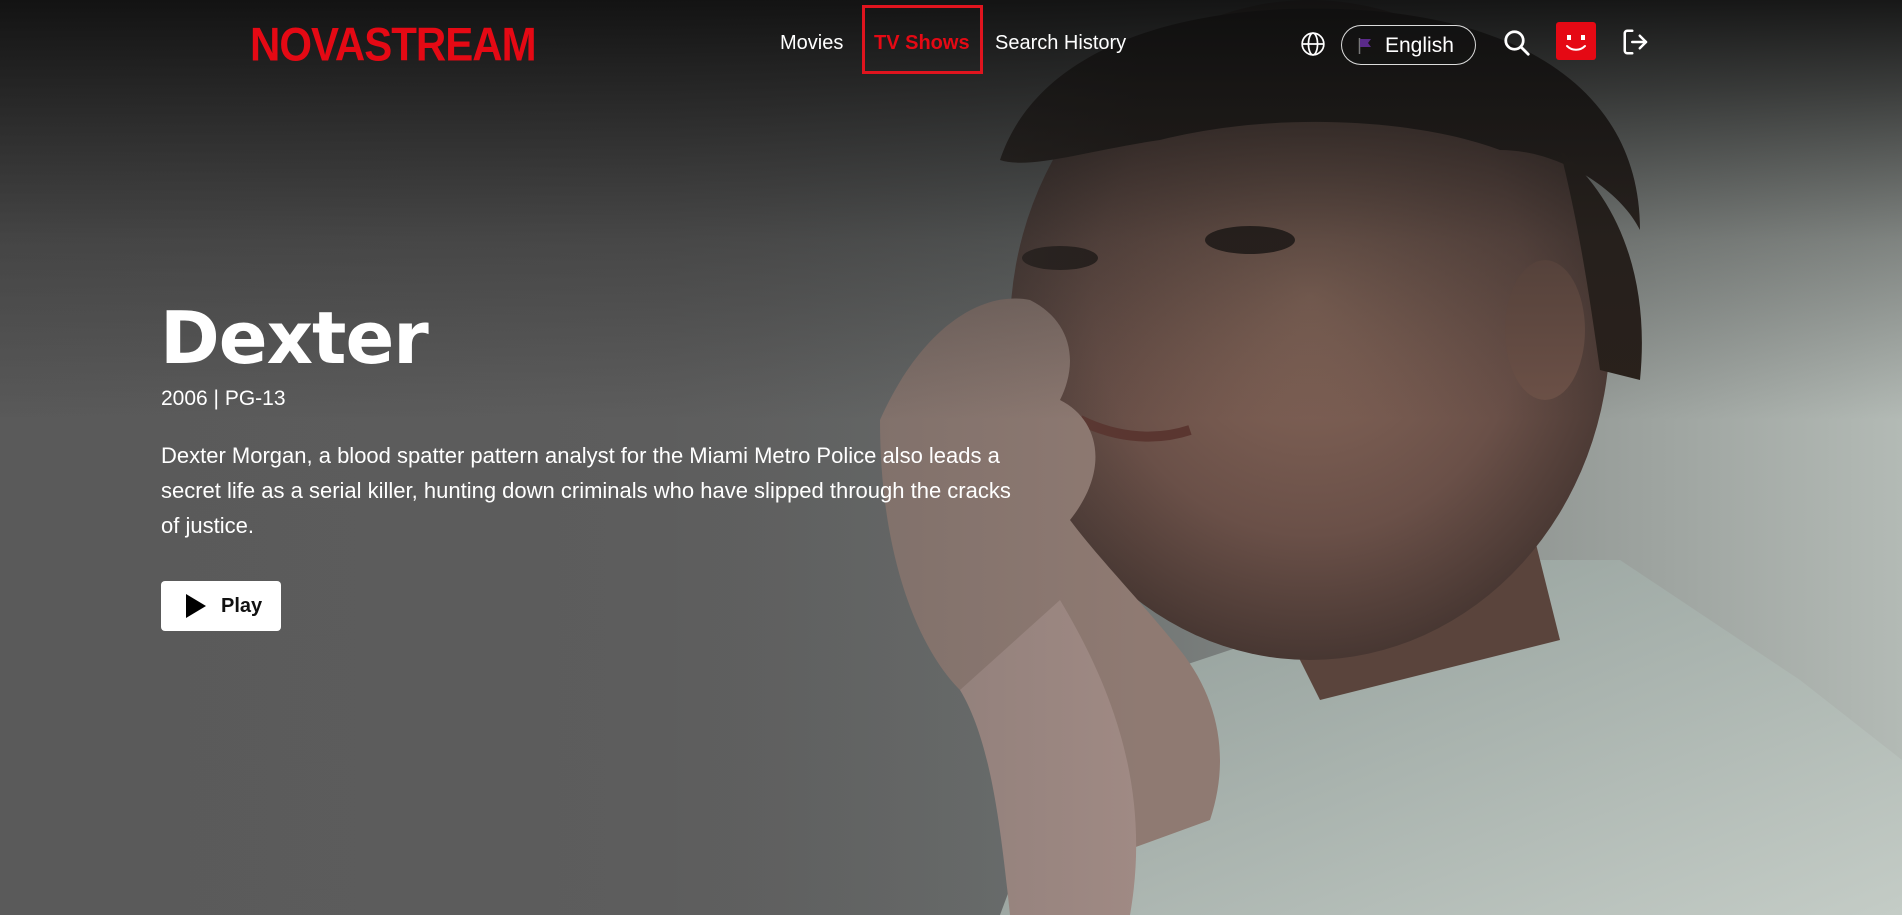 The height and width of the screenshot is (915, 1902). I want to click on globe-icon, so click(1313, 44).